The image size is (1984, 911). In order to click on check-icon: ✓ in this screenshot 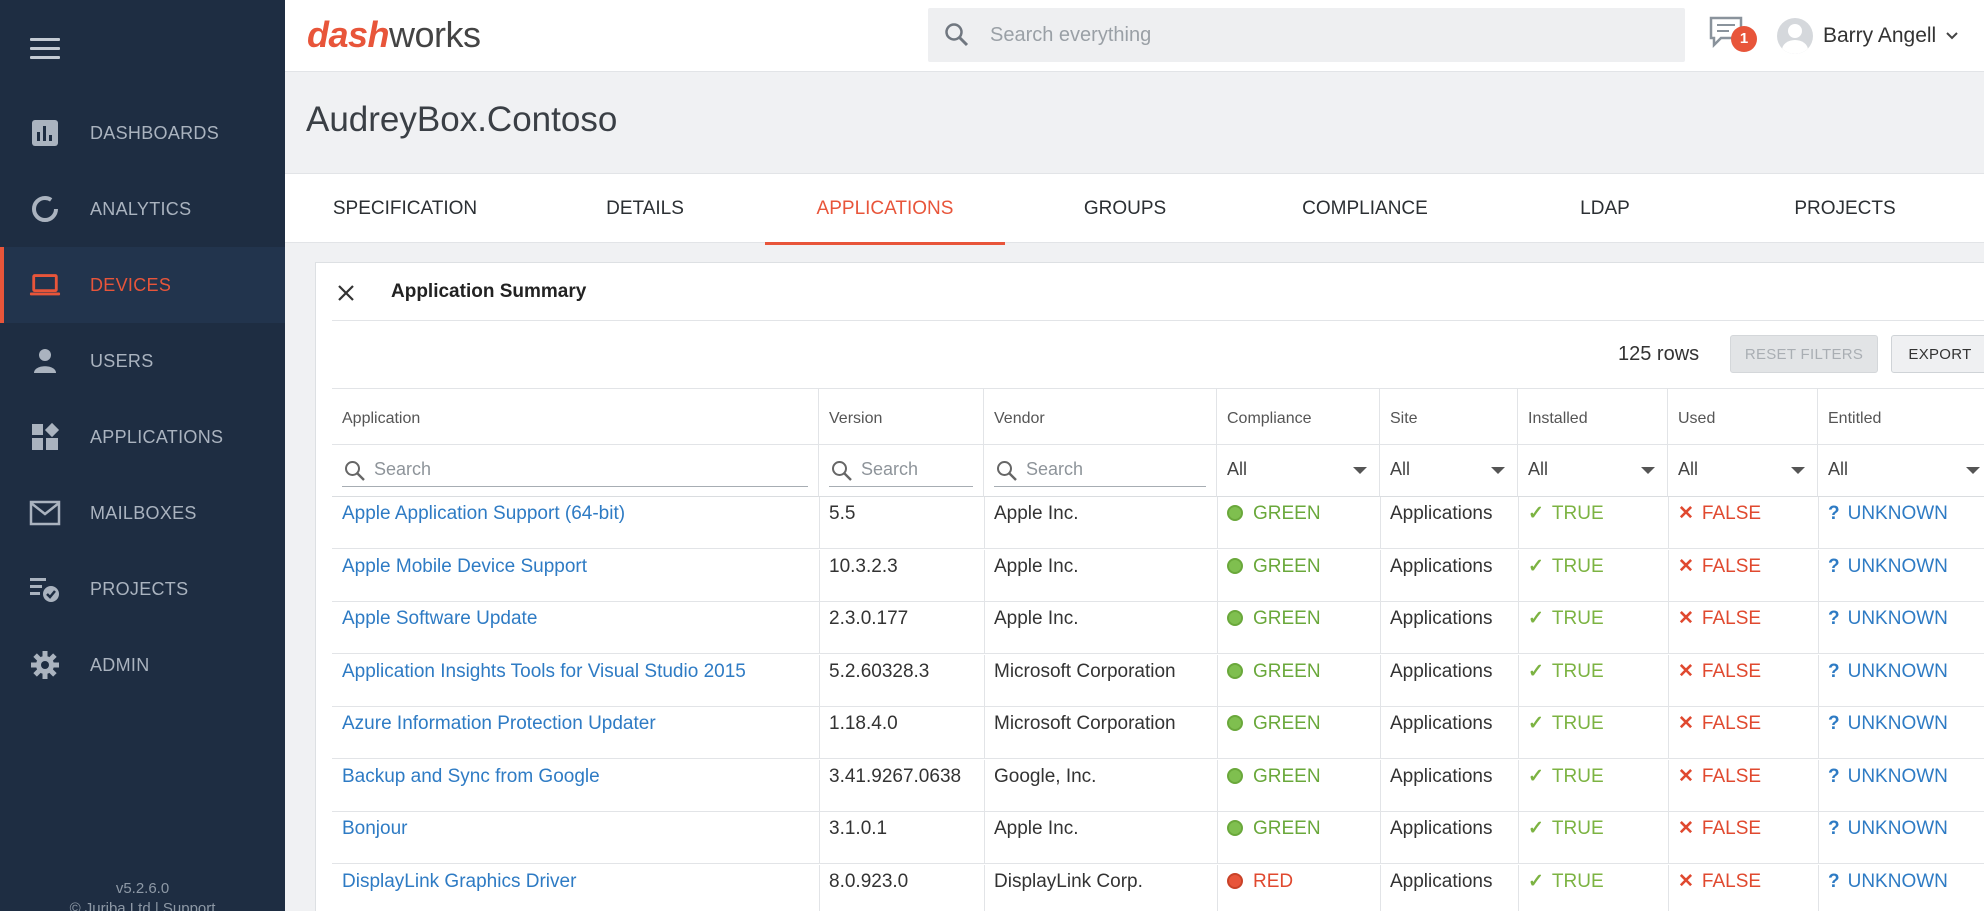, I will do `click(1536, 618)`.